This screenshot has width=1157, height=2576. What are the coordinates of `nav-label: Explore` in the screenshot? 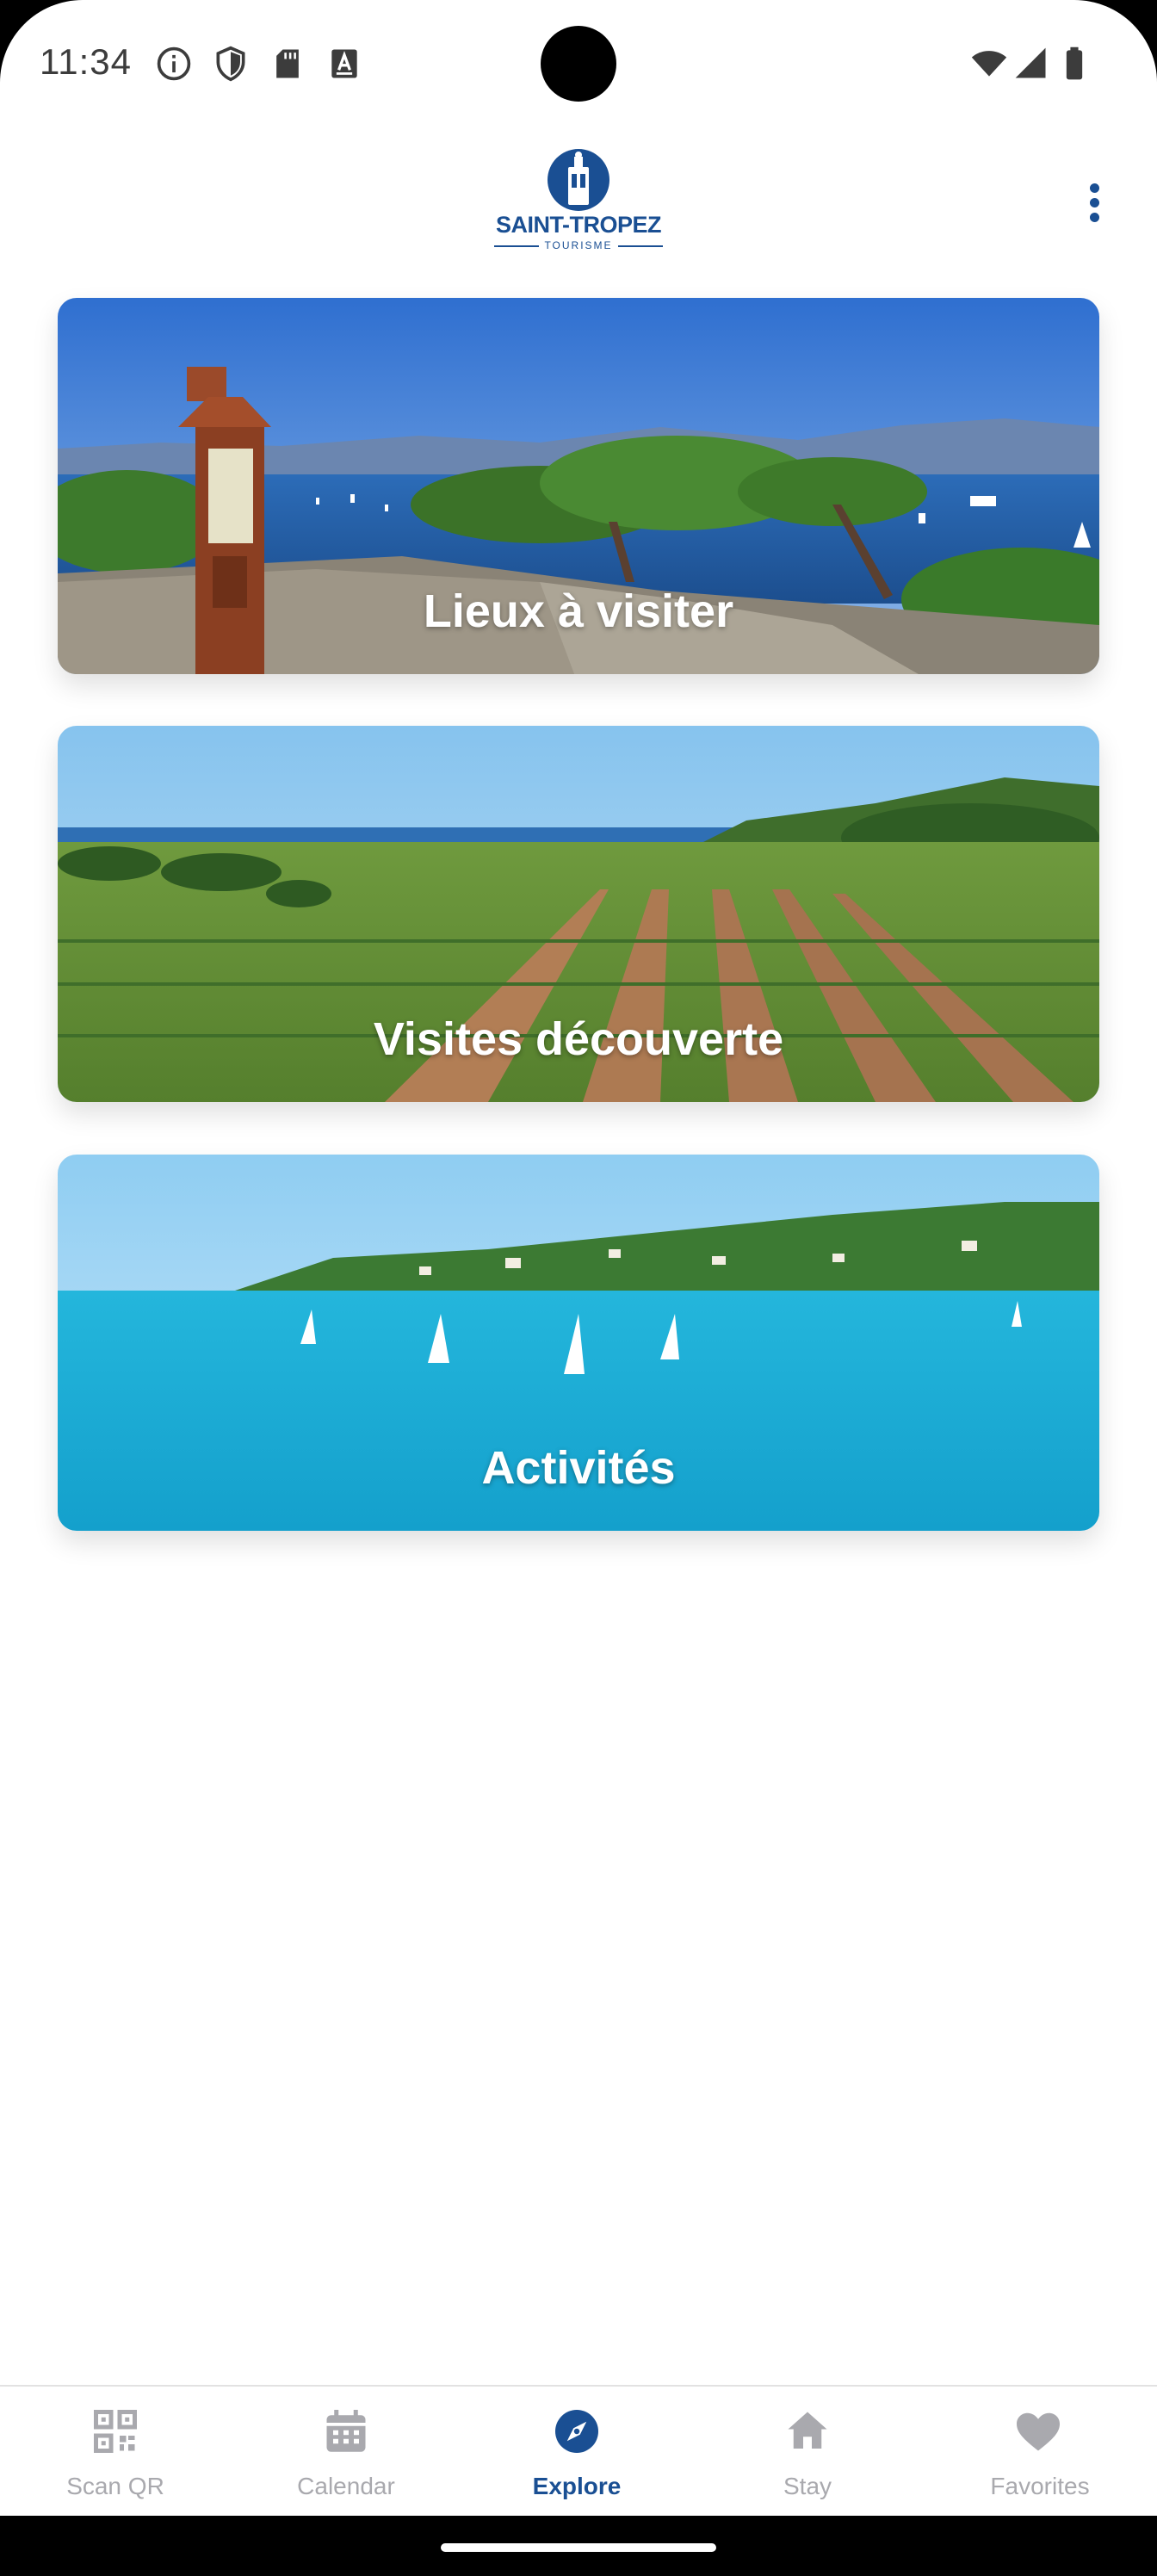 It's located at (577, 2486).